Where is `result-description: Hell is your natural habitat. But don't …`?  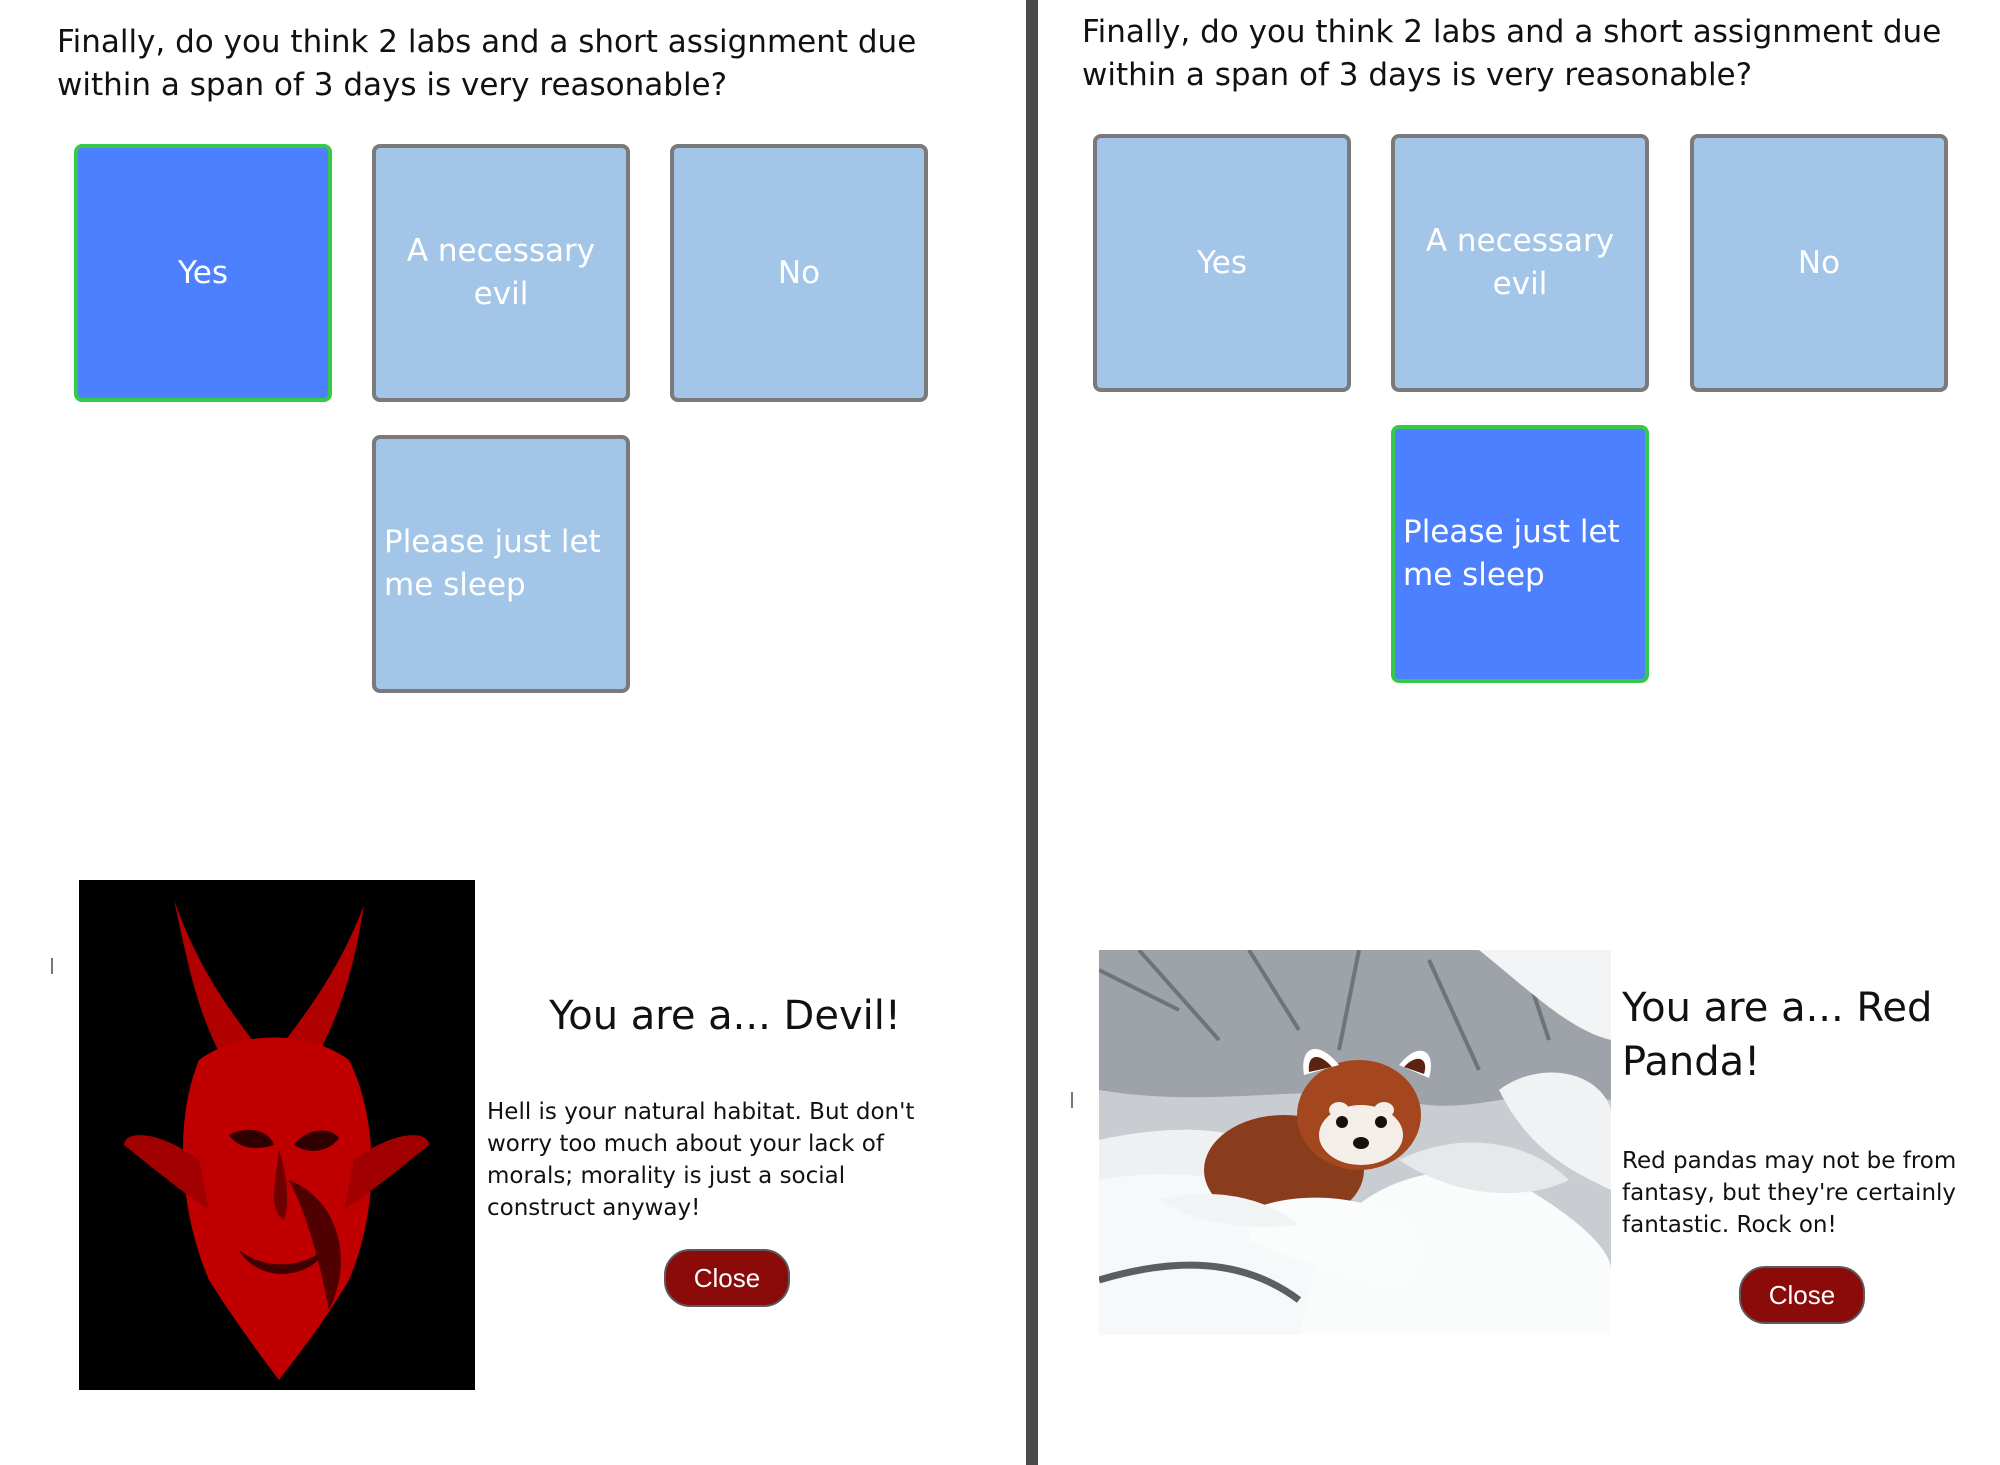 result-description: Hell is your natural habitat. But don't … is located at coordinates (701, 1160).